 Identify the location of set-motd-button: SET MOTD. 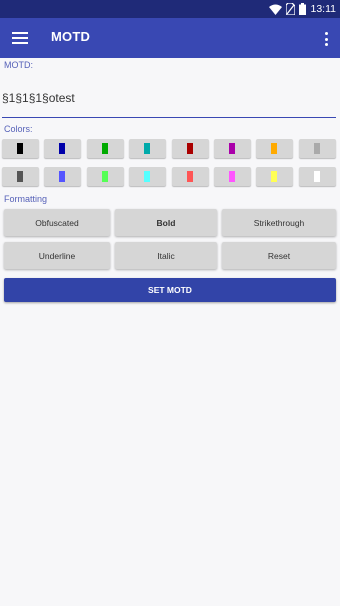
(170, 290).